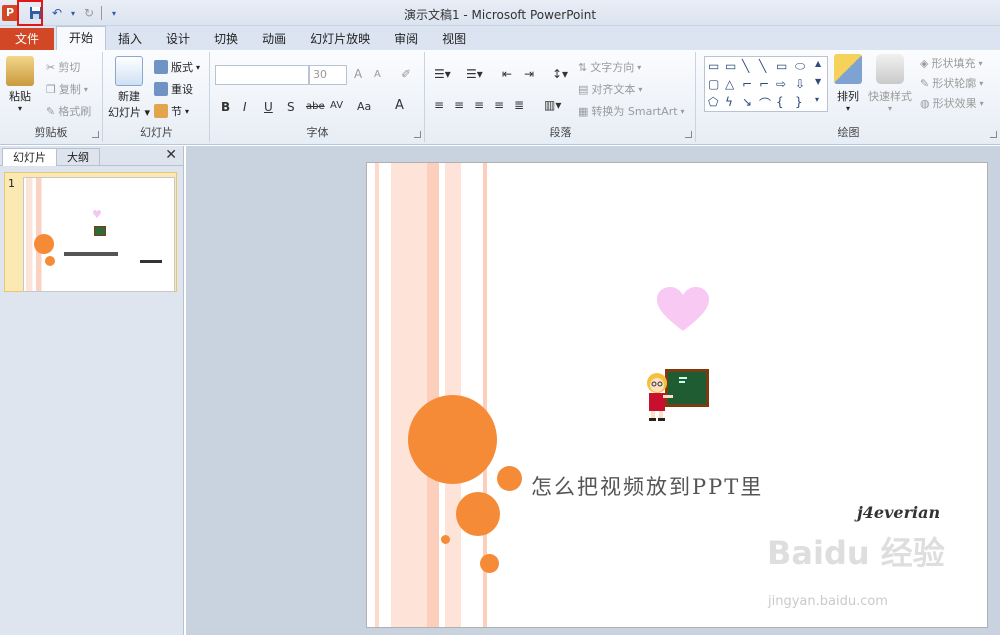 This screenshot has height=635, width=1000. Describe the element at coordinates (262, 75) in the screenshot. I see `font-name-field` at that location.